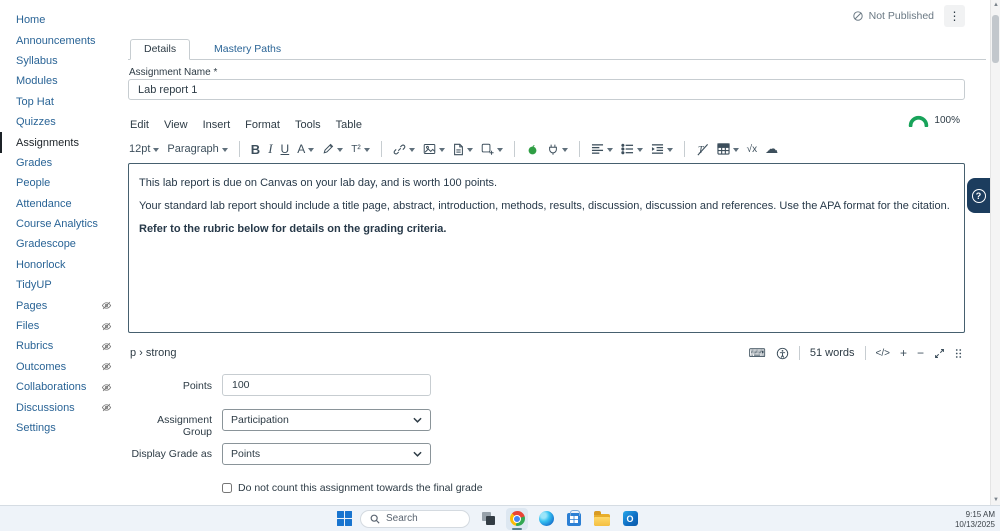 The height and width of the screenshot is (531, 1000). Describe the element at coordinates (227, 488) in the screenshot. I see `omit-from-final-grade-checkbox` at that location.